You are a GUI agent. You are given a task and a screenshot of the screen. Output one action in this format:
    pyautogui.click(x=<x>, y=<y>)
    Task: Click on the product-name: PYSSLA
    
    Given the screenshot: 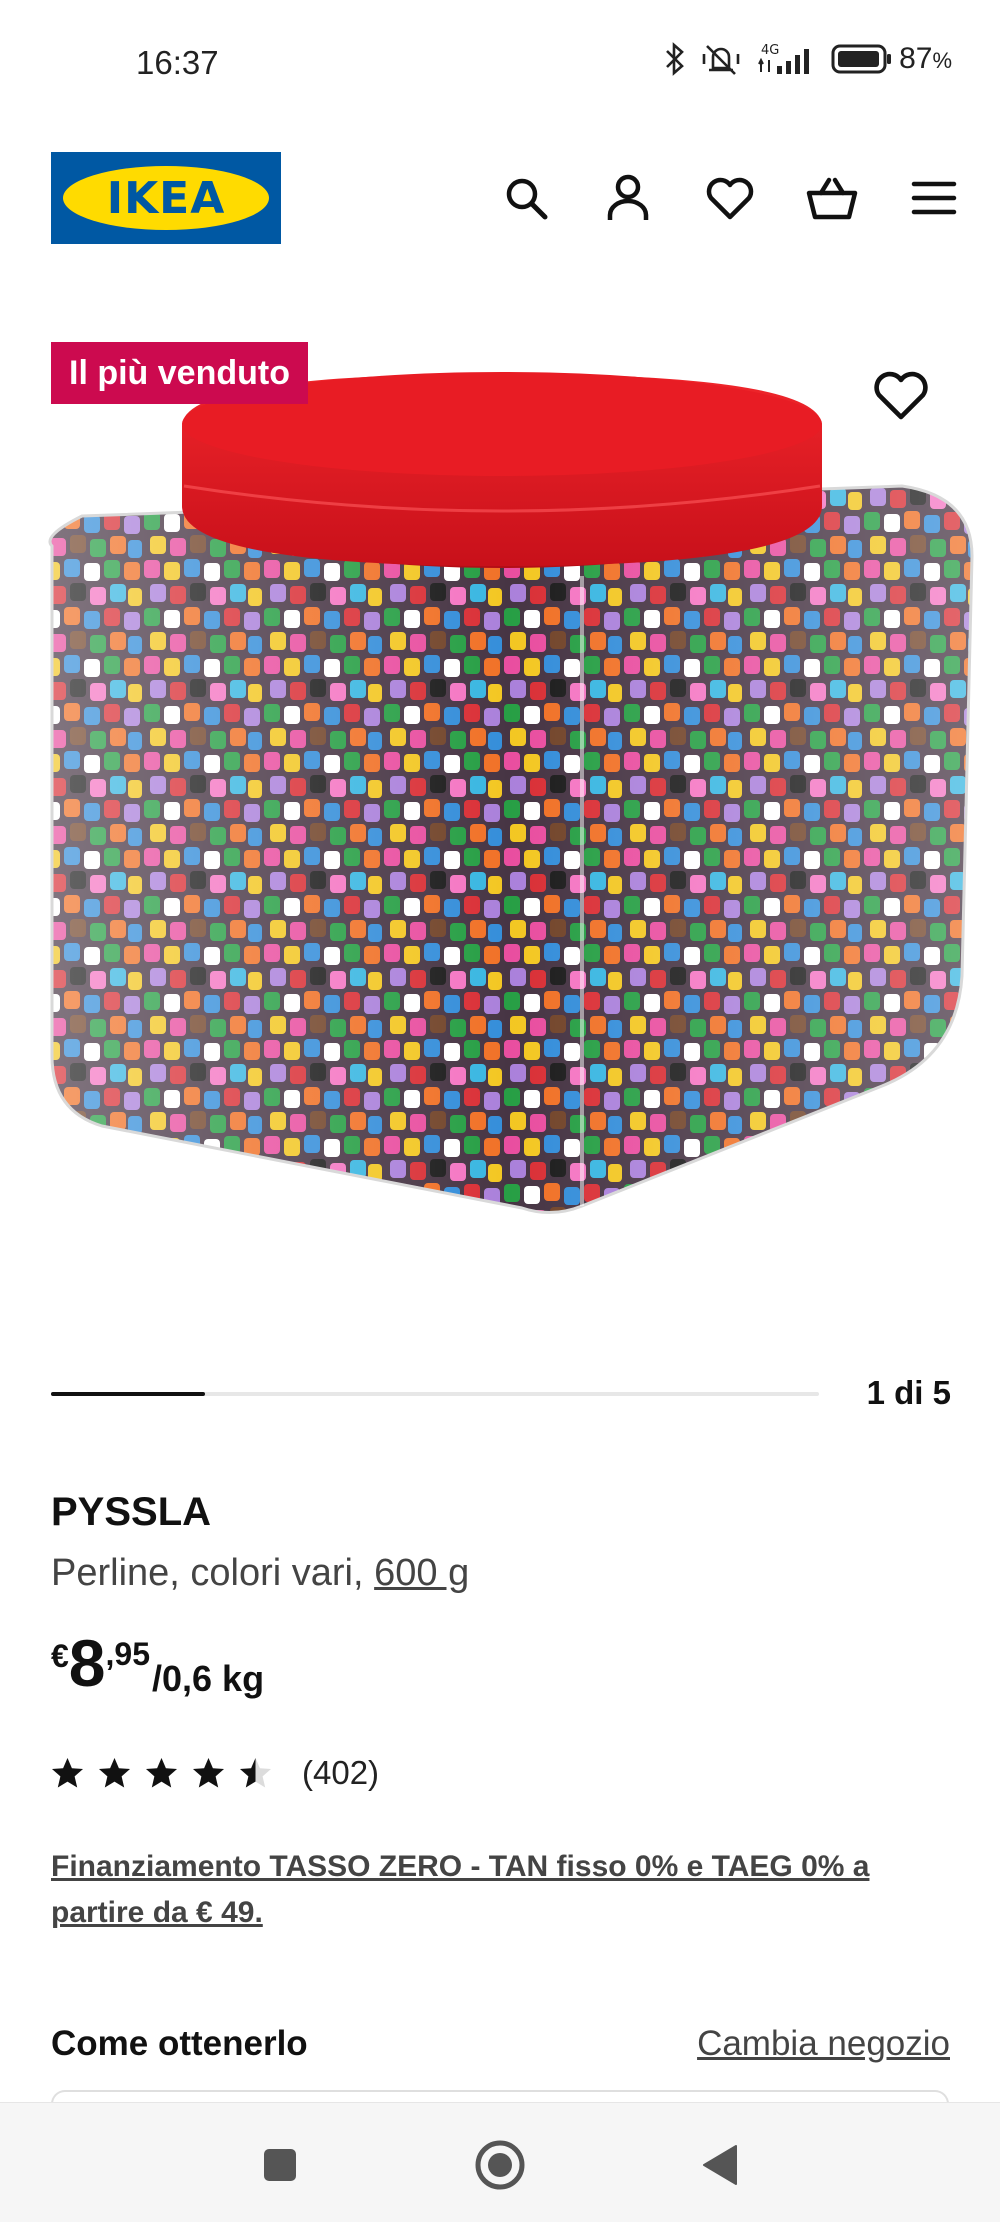 What is the action you would take?
    pyautogui.click(x=131, y=1512)
    